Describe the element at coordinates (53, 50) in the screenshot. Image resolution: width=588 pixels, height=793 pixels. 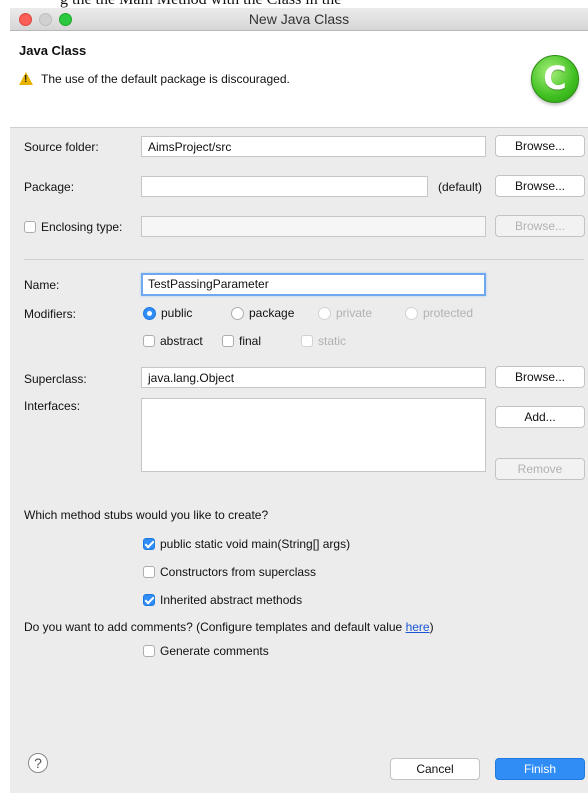
I see `header-title: Java Class` at that location.